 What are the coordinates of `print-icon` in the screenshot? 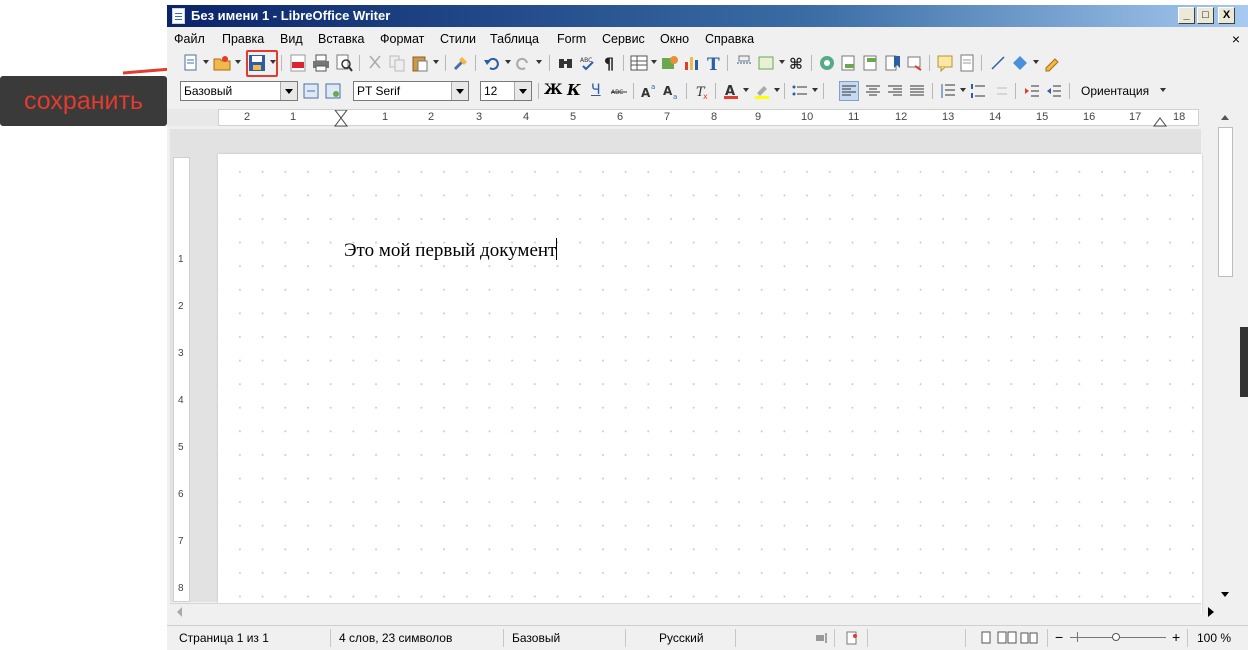 It's located at (321, 63).